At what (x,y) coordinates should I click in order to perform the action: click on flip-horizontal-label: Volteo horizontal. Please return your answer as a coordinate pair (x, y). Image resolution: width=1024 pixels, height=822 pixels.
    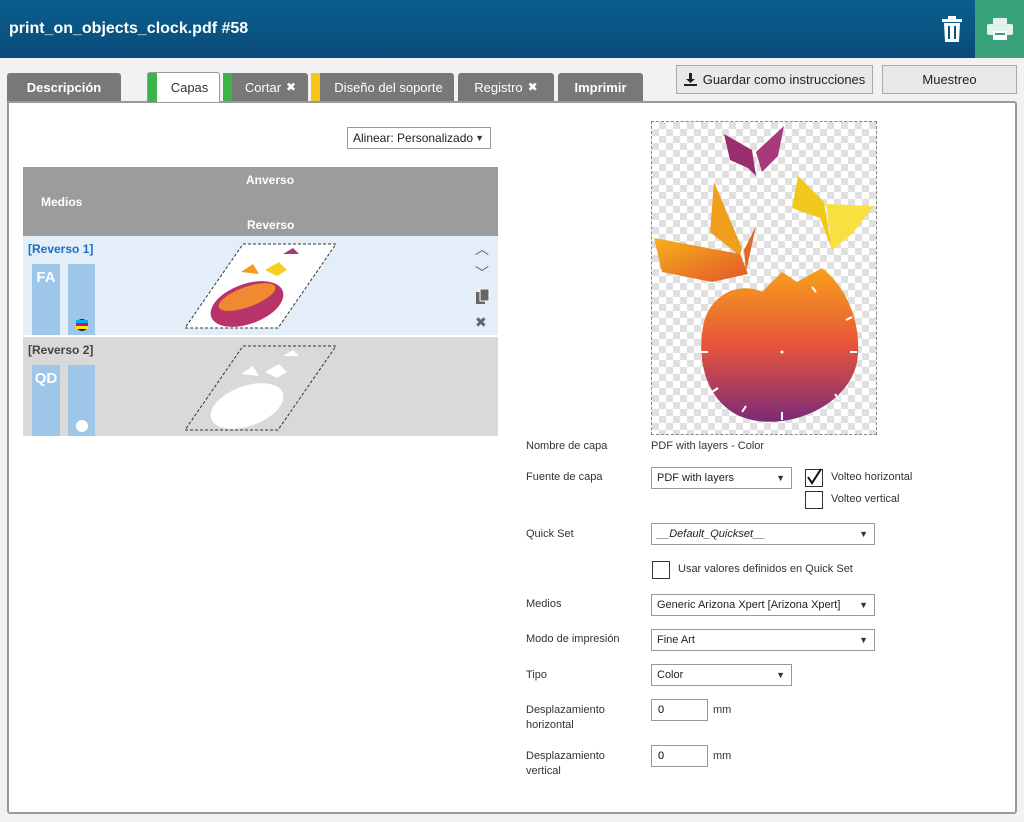
    Looking at the image, I should click on (872, 477).